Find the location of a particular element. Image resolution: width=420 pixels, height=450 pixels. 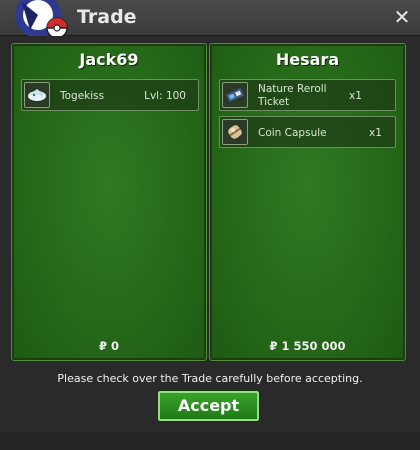

togekiss-icon is located at coordinates (37, 95).